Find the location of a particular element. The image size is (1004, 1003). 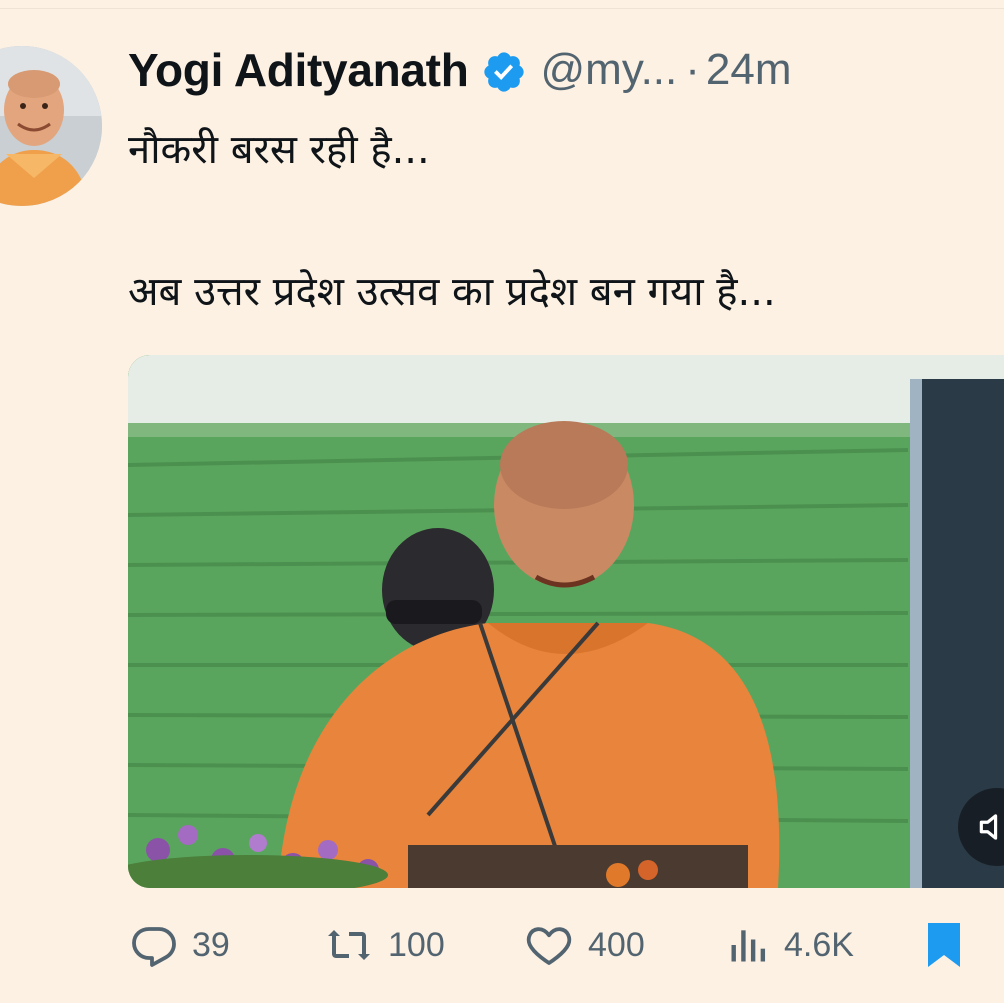

tweet-header: Yogi Adityanath @my... · 24m is located at coordinates (460, 70).